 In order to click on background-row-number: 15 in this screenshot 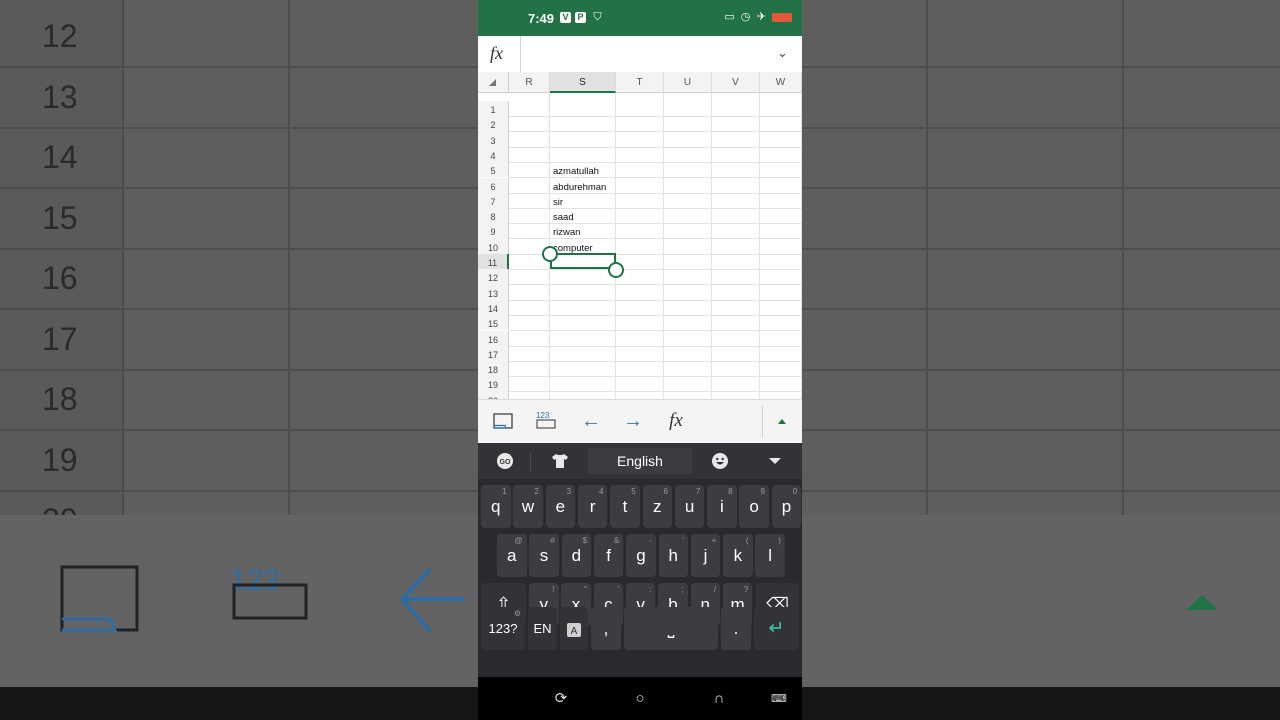, I will do `click(60, 217)`.